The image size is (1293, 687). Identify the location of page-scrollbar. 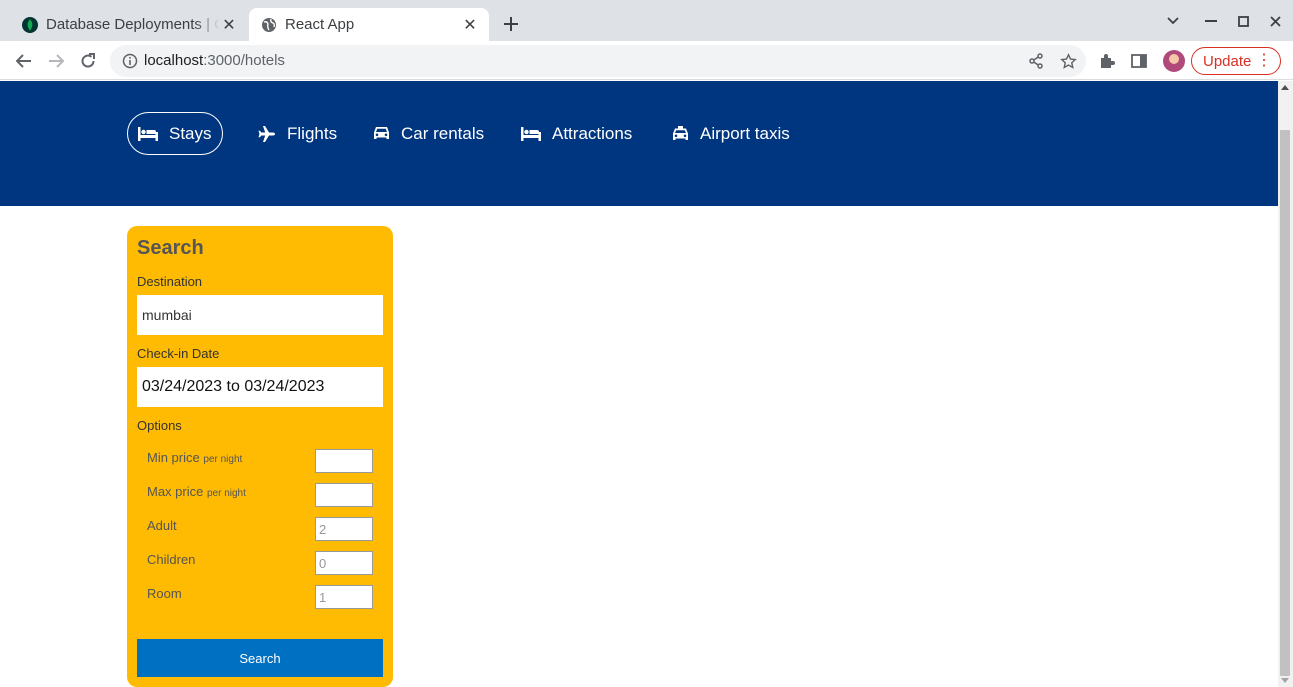
(1285, 384).